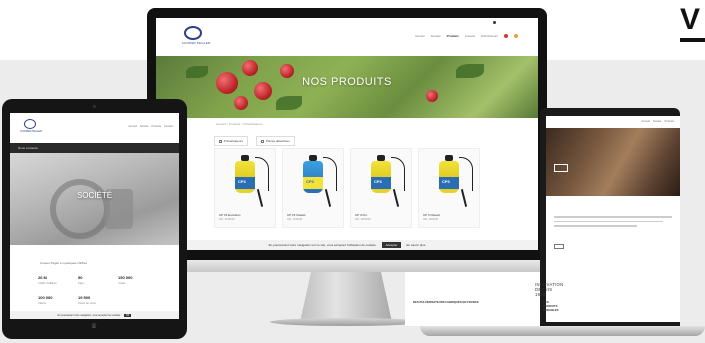  What do you see at coordinates (449, 188) in the screenshot?
I see `product-card: CP3 CP 3 Classic Réf. 1003001` at bounding box center [449, 188].